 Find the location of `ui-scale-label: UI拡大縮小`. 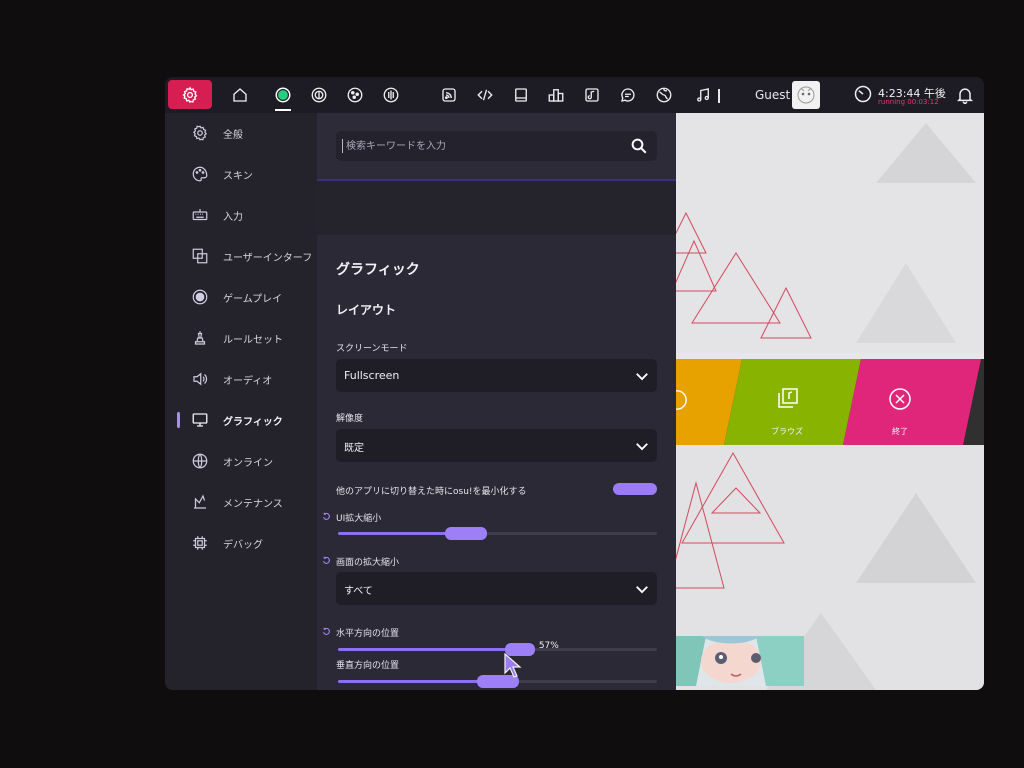

ui-scale-label: UI拡大縮小 is located at coordinates (359, 519).